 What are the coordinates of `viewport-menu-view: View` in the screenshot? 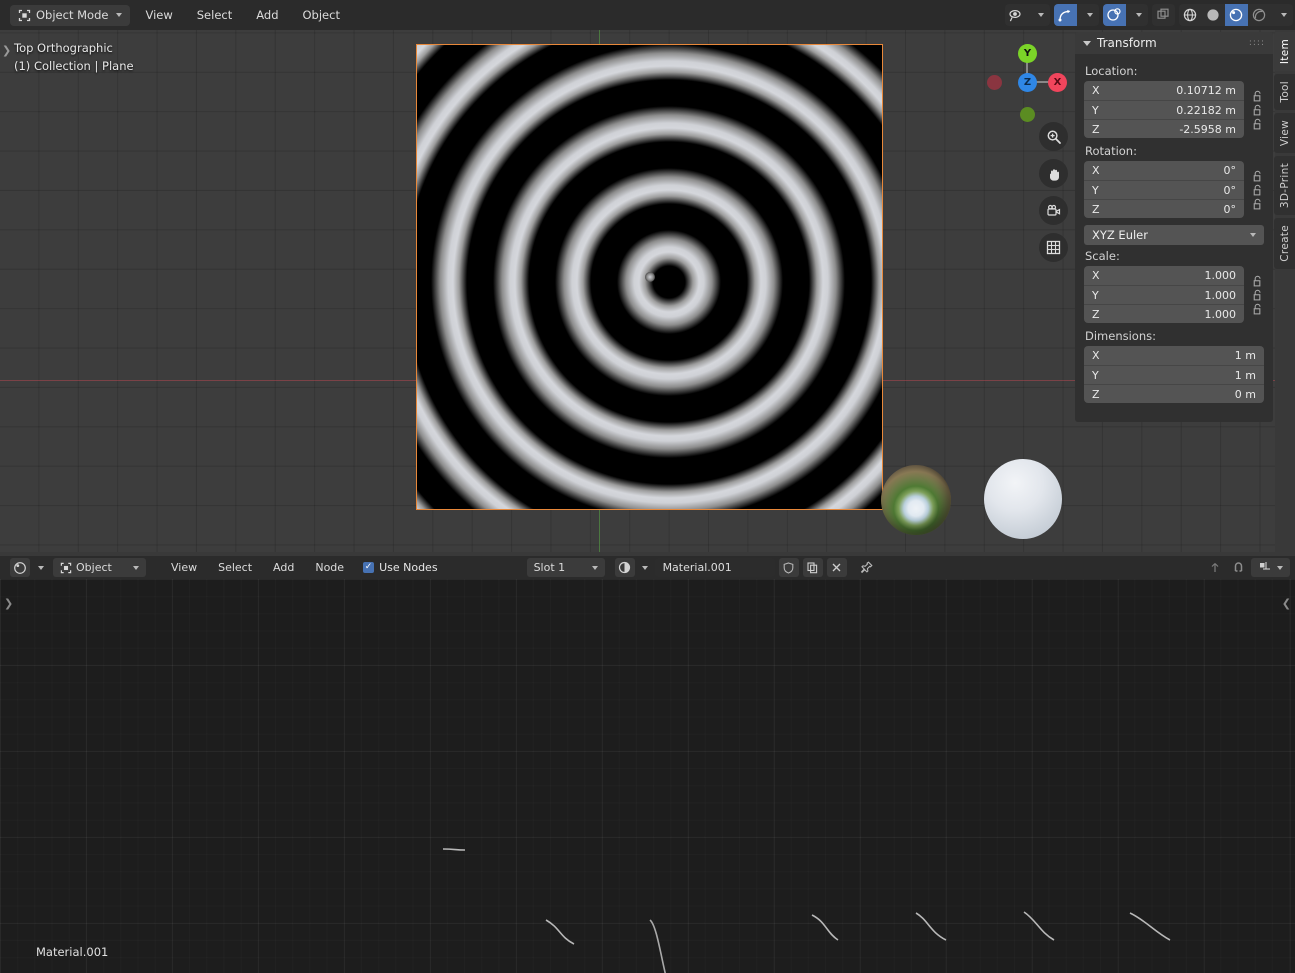 It's located at (158, 15).